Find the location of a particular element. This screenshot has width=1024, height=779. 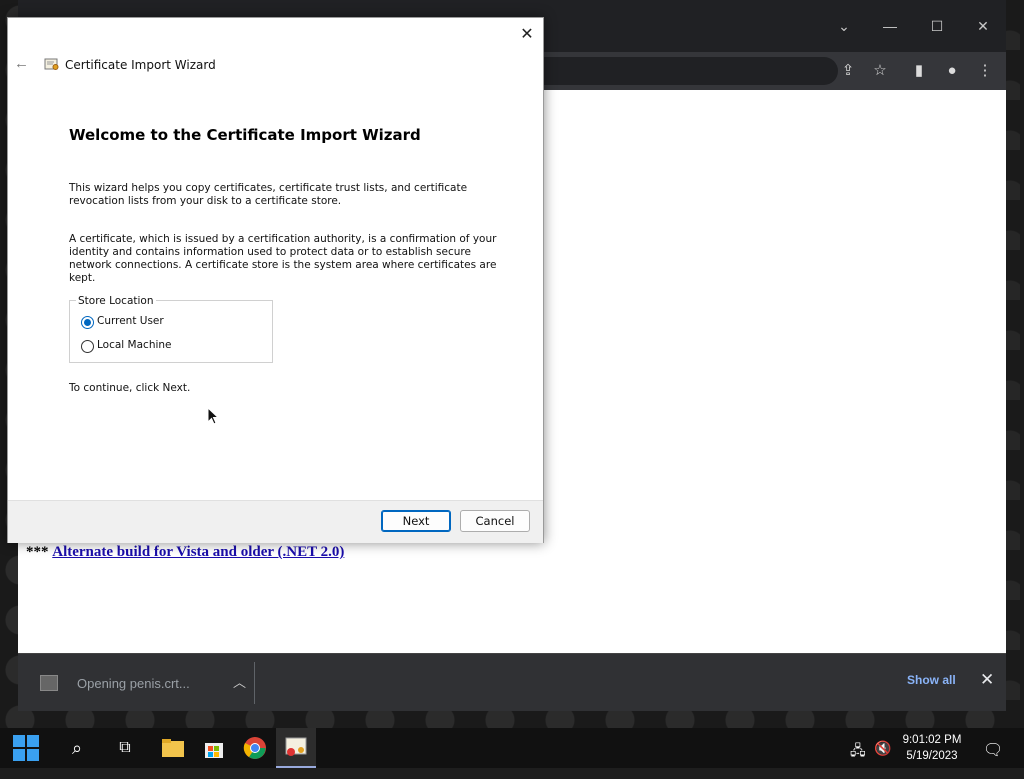

cancel-button: Cancel is located at coordinates (495, 521).